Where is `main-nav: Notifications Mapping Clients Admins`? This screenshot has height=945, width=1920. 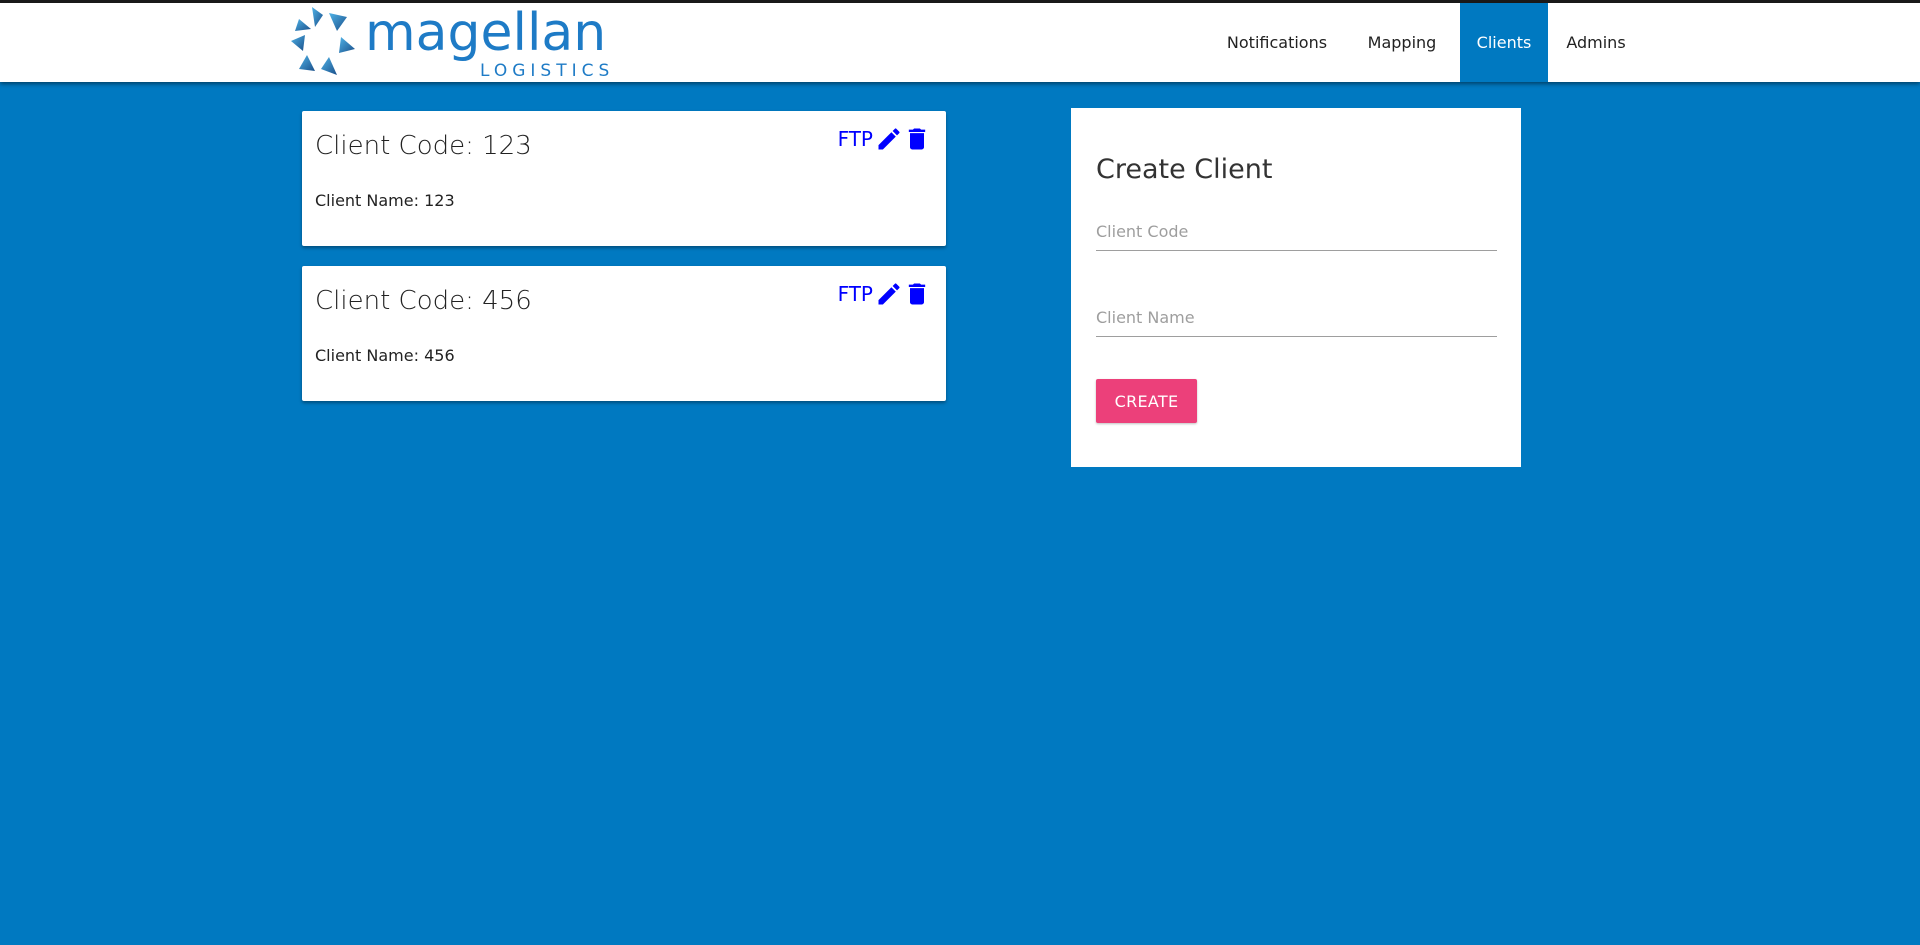 main-nav: Notifications Mapping Clients Admins is located at coordinates (1427, 42).